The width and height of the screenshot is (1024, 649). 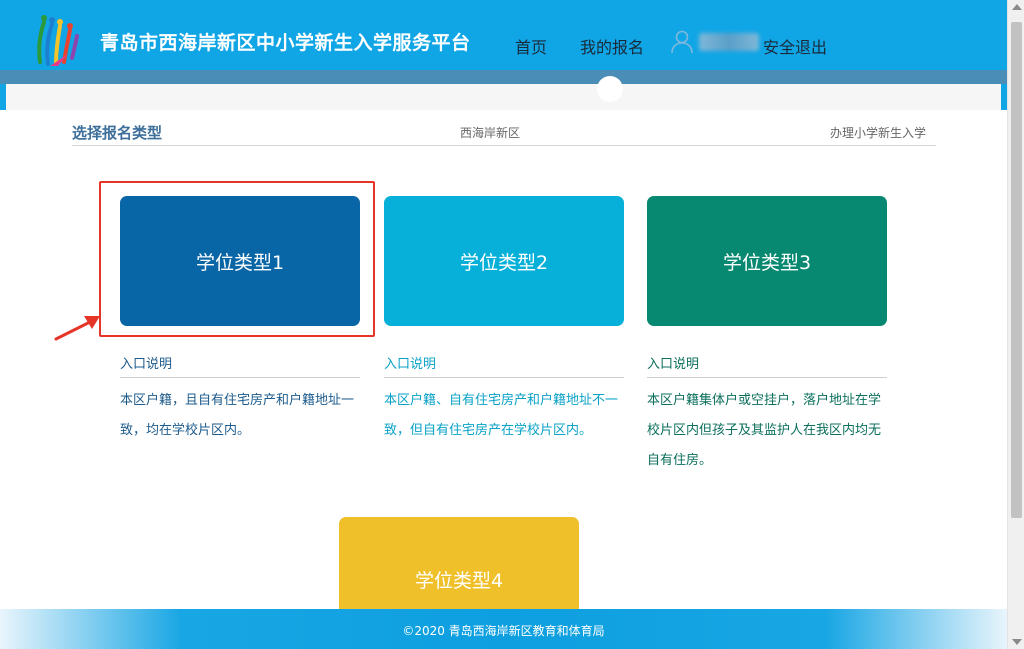 I want to click on section-district: 西海岸新区, so click(x=490, y=133).